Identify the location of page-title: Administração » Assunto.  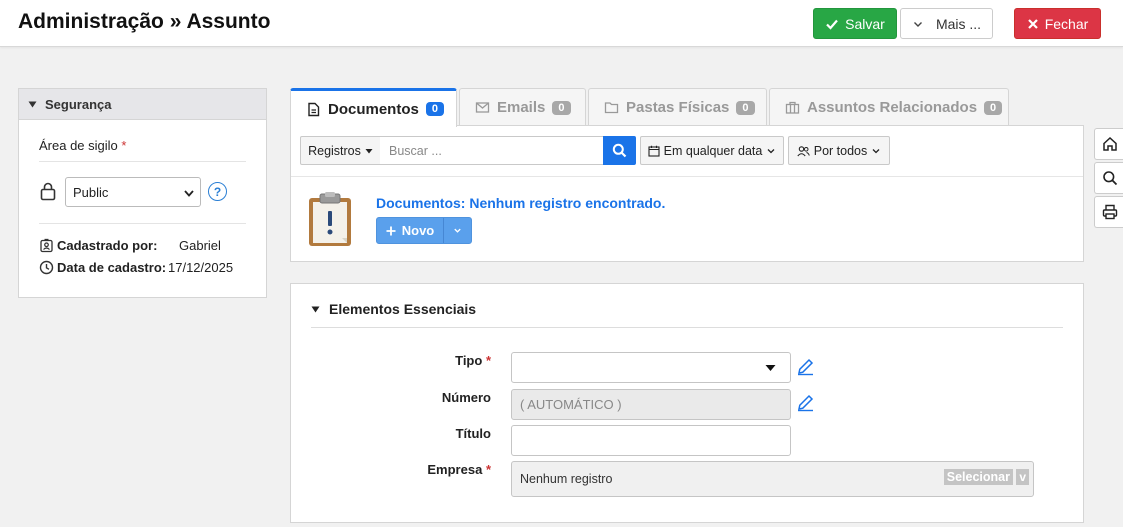
(144, 21).